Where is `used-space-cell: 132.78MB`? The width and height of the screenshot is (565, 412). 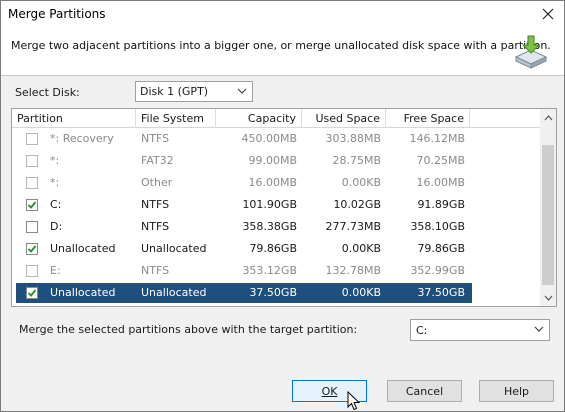 used-space-cell: 132.78MB is located at coordinates (353, 270).